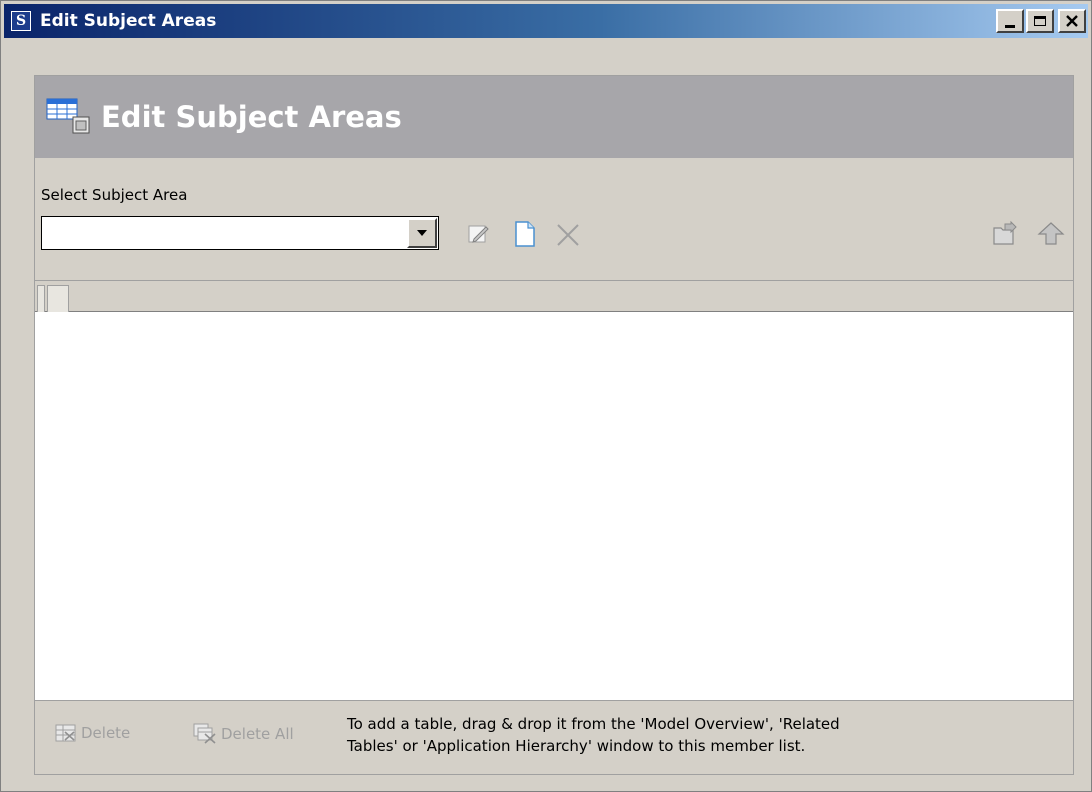 This screenshot has width=1092, height=792. I want to click on dropdown-button, so click(422, 233).